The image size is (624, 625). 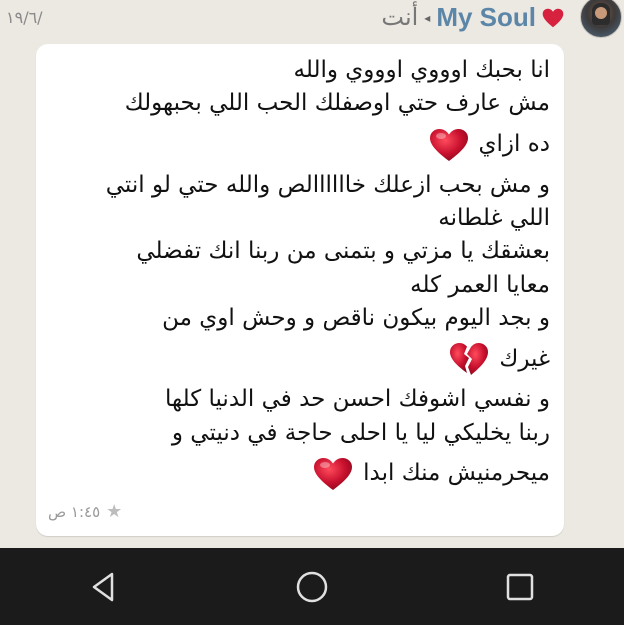 I want to click on message-time: ١:٤٥ ص, so click(x=74, y=511).